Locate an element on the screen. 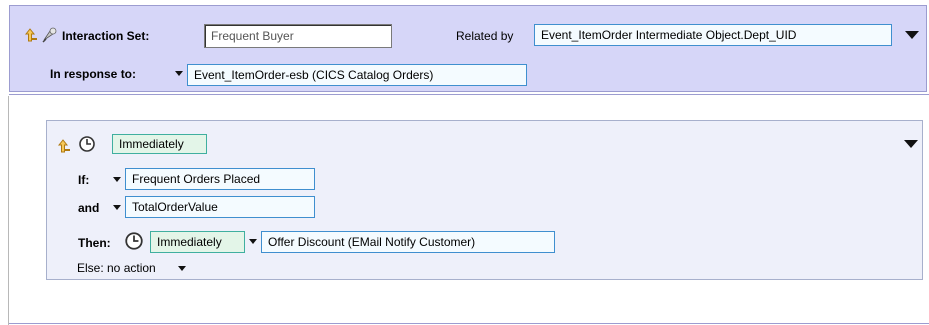  if-condition-field: Frequent Orders Placed is located at coordinates (220, 179).